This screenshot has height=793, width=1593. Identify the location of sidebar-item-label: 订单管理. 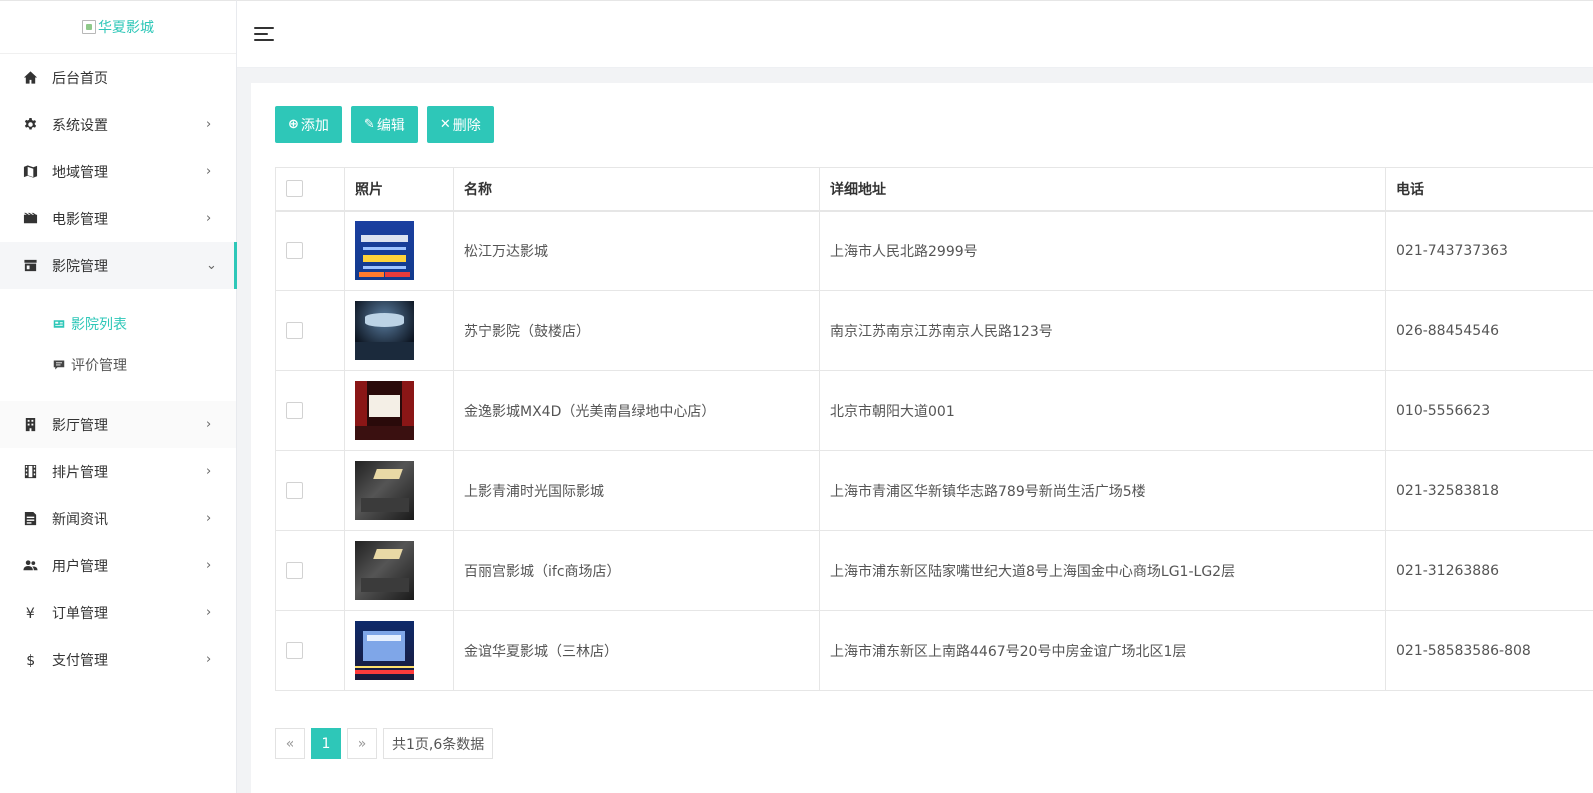
(80, 613).